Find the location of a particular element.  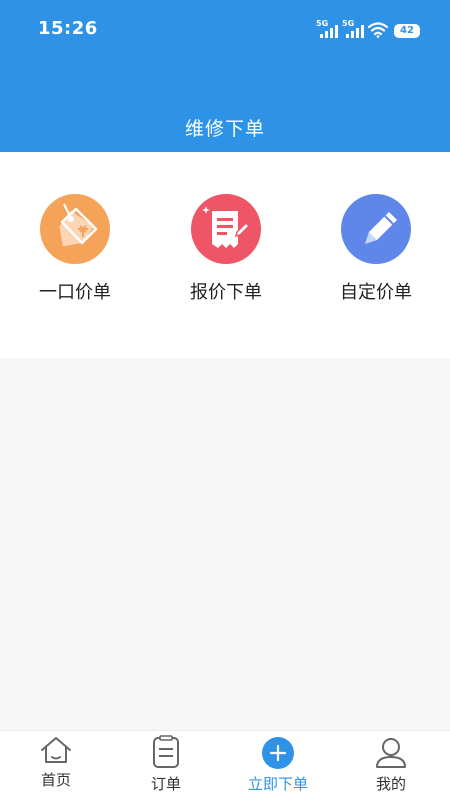

custom-price-order-button: 自定价单 is located at coordinates (376, 249).